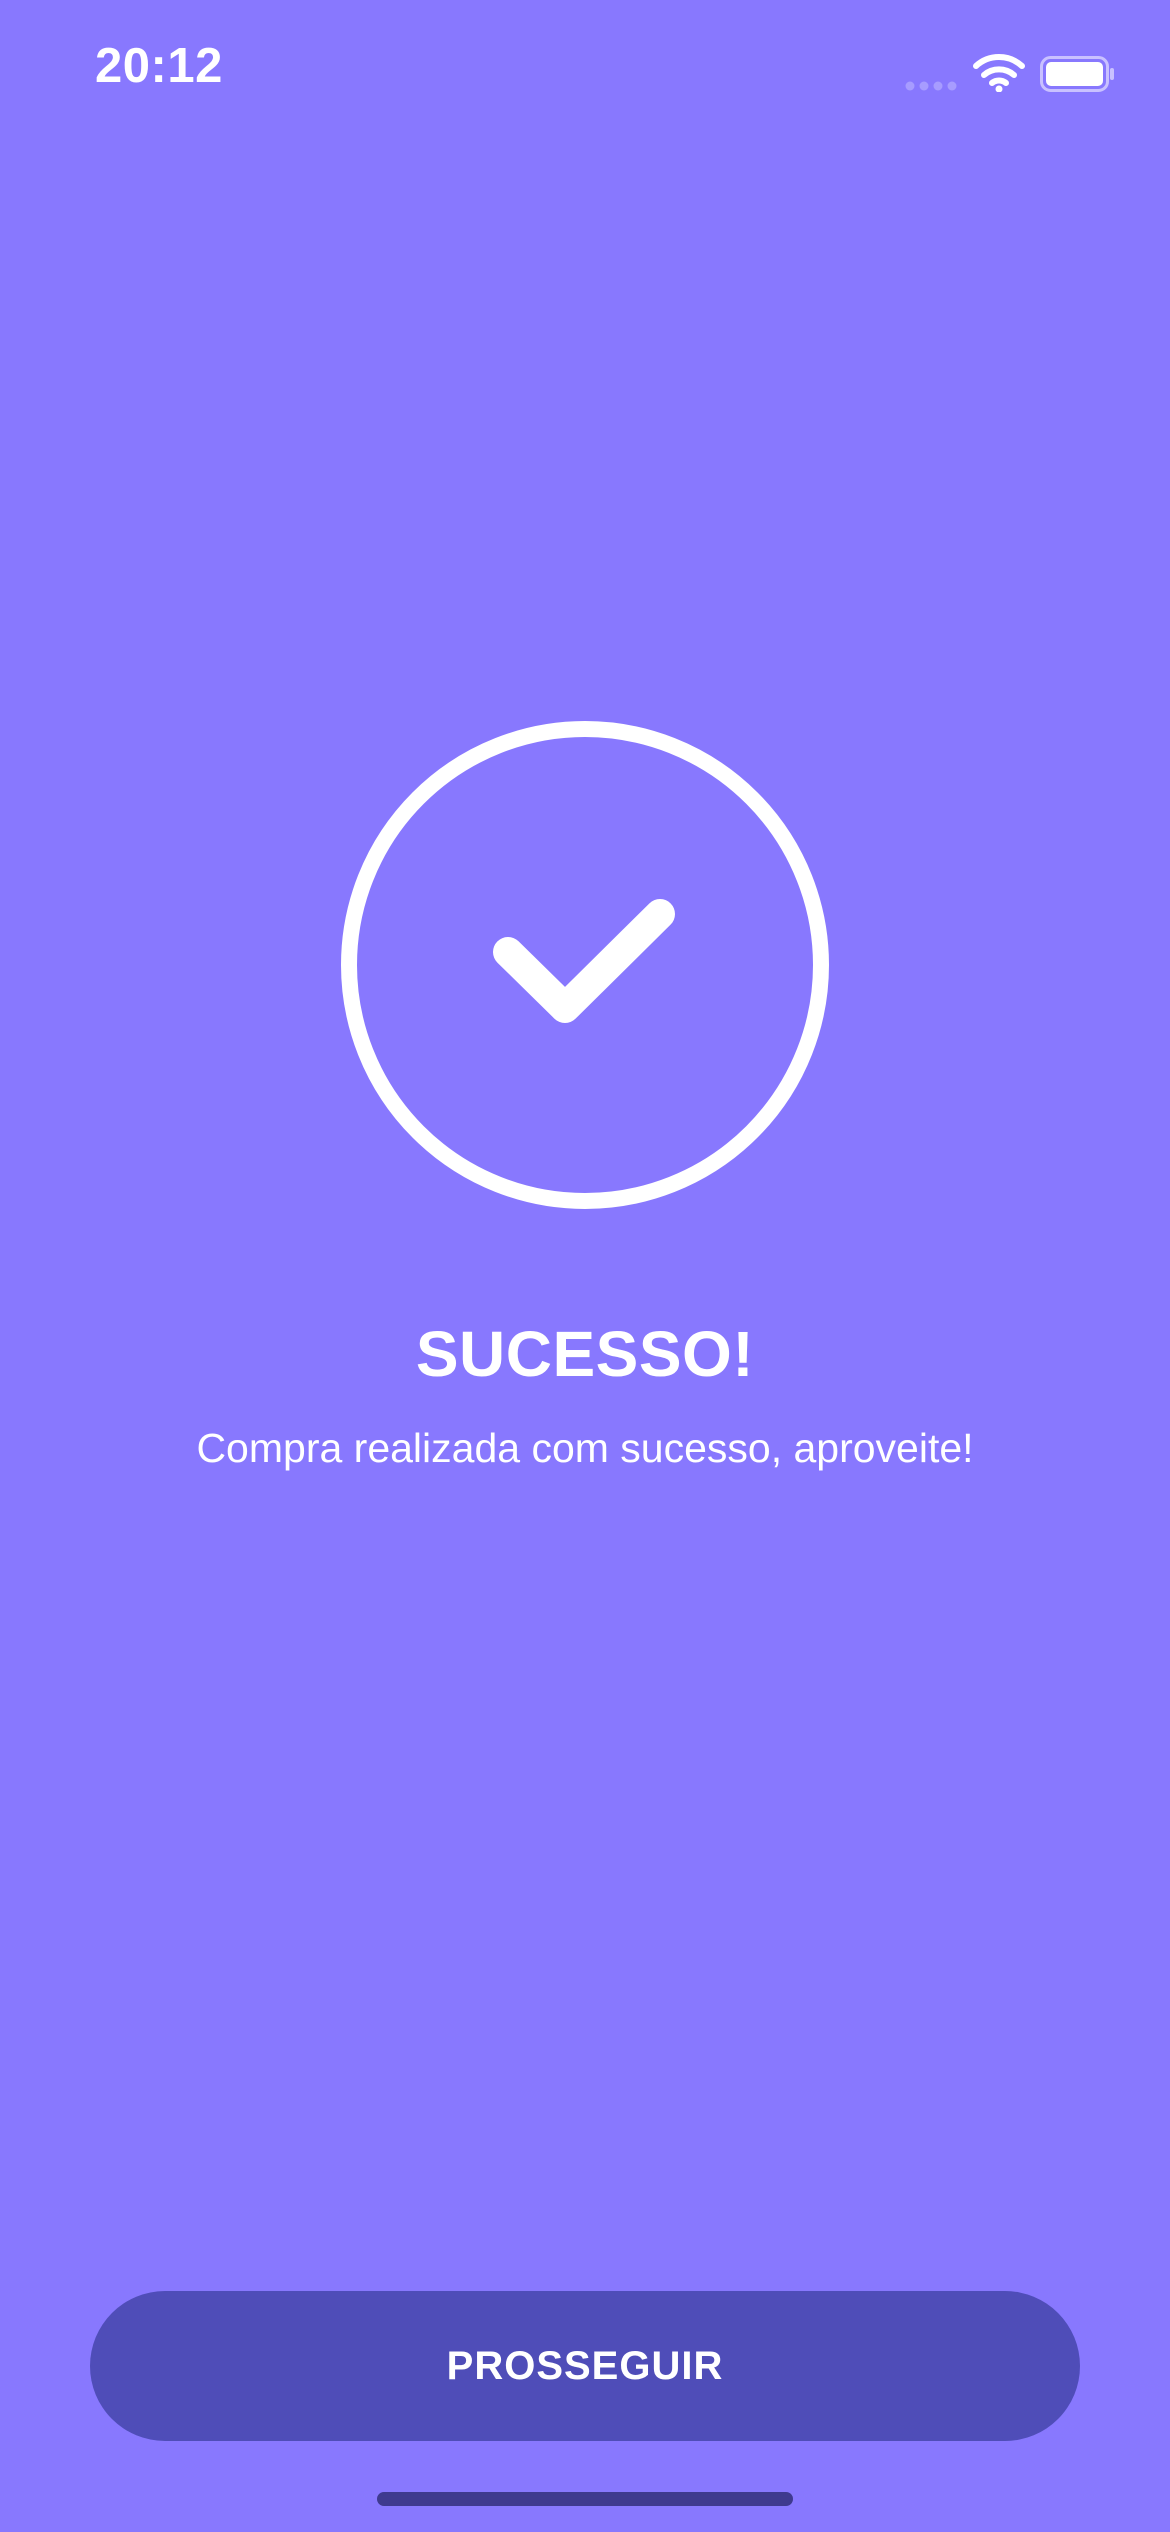  What do you see at coordinates (585, 965) in the screenshot?
I see `check-circle-icon` at bounding box center [585, 965].